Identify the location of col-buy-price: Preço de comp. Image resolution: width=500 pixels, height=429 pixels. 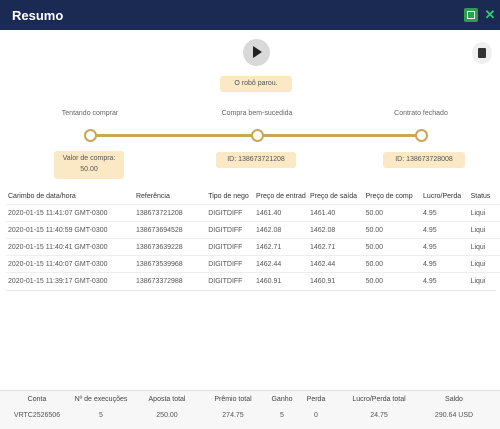
(392, 196).